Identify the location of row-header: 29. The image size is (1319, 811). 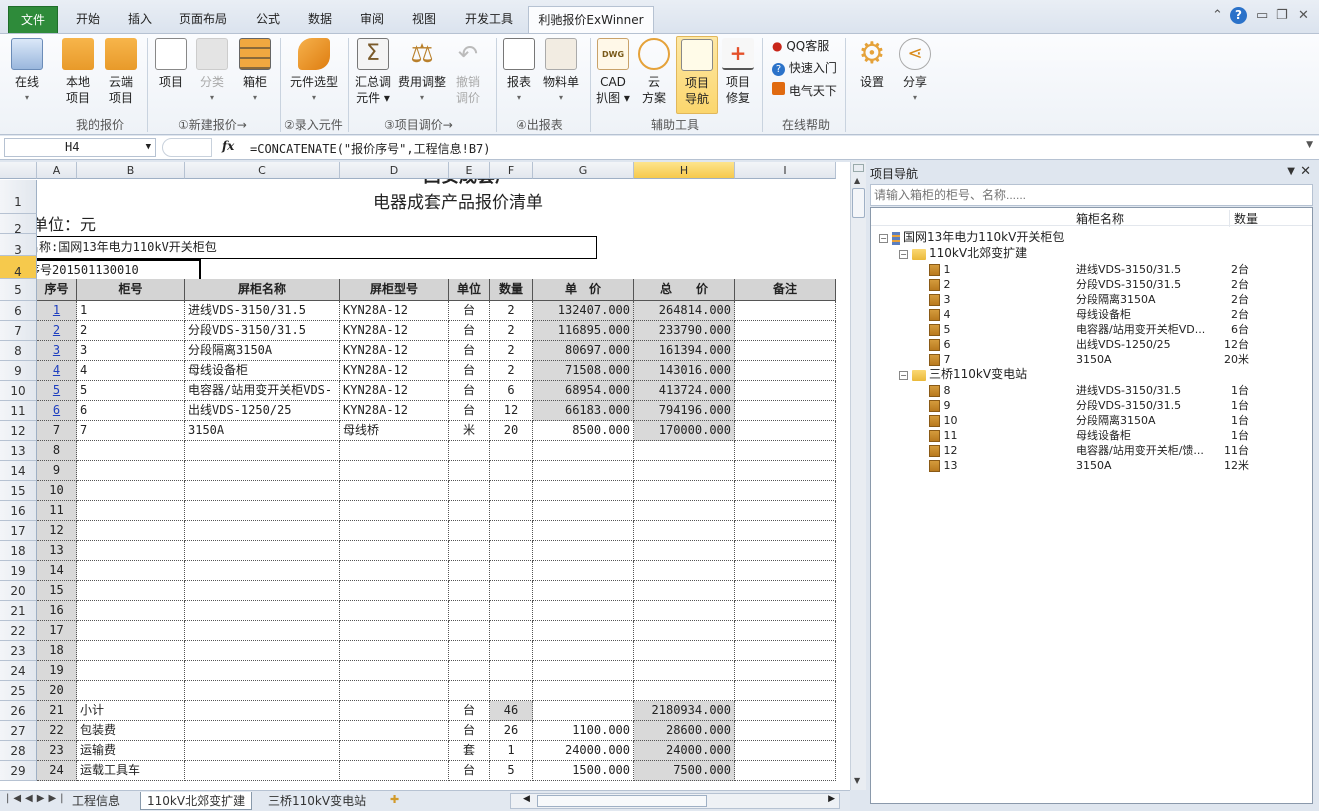
(18, 771).